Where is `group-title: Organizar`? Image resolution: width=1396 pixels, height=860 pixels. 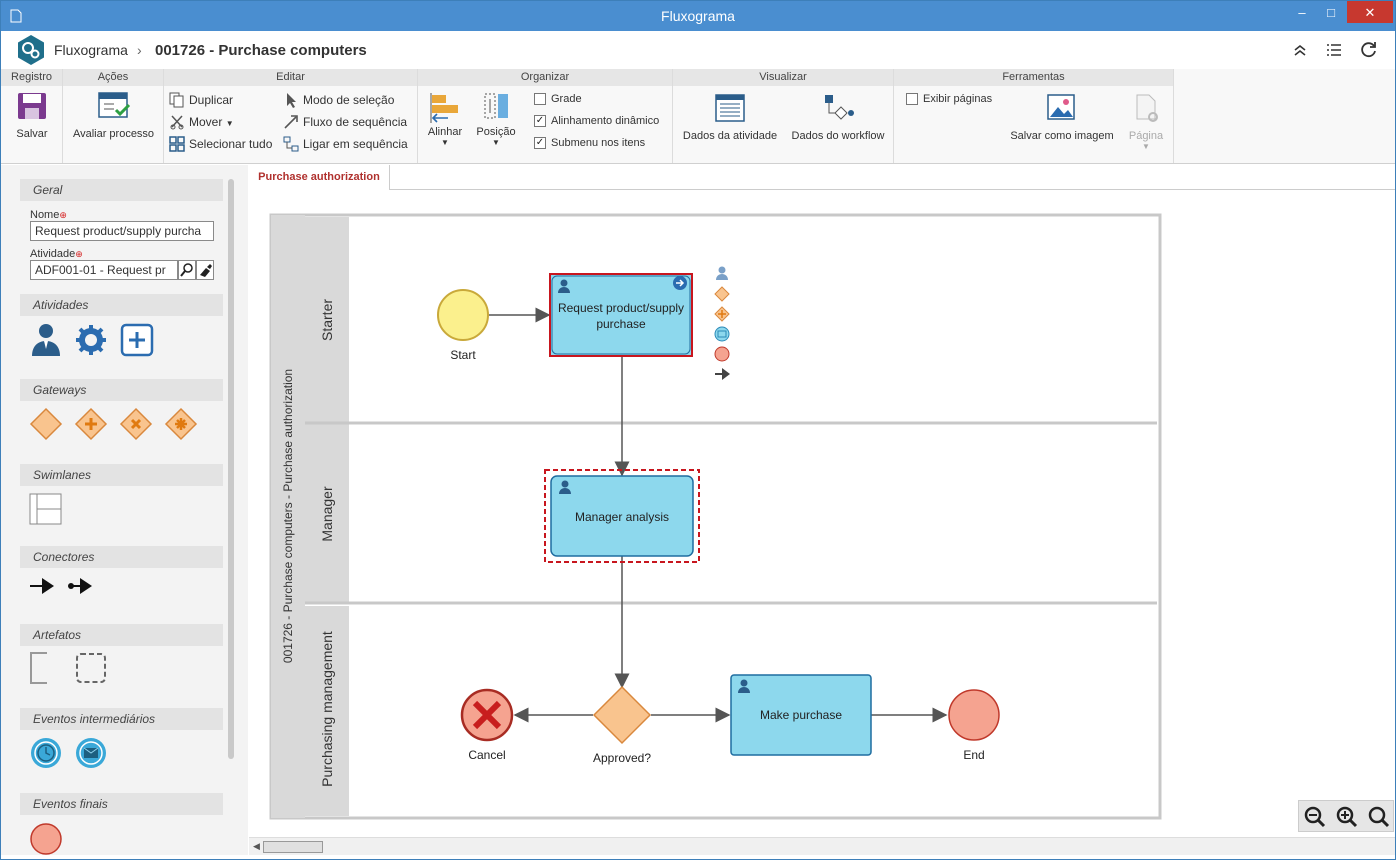 group-title: Organizar is located at coordinates (545, 77).